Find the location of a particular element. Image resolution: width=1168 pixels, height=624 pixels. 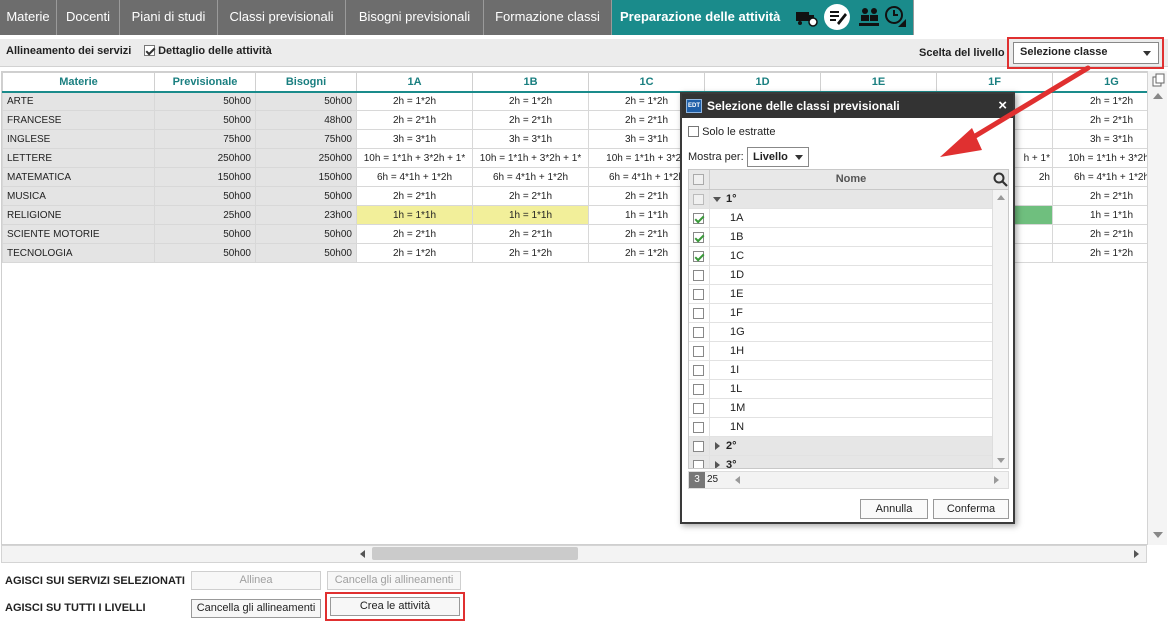

list-item: 3° is located at coordinates (840, 462).